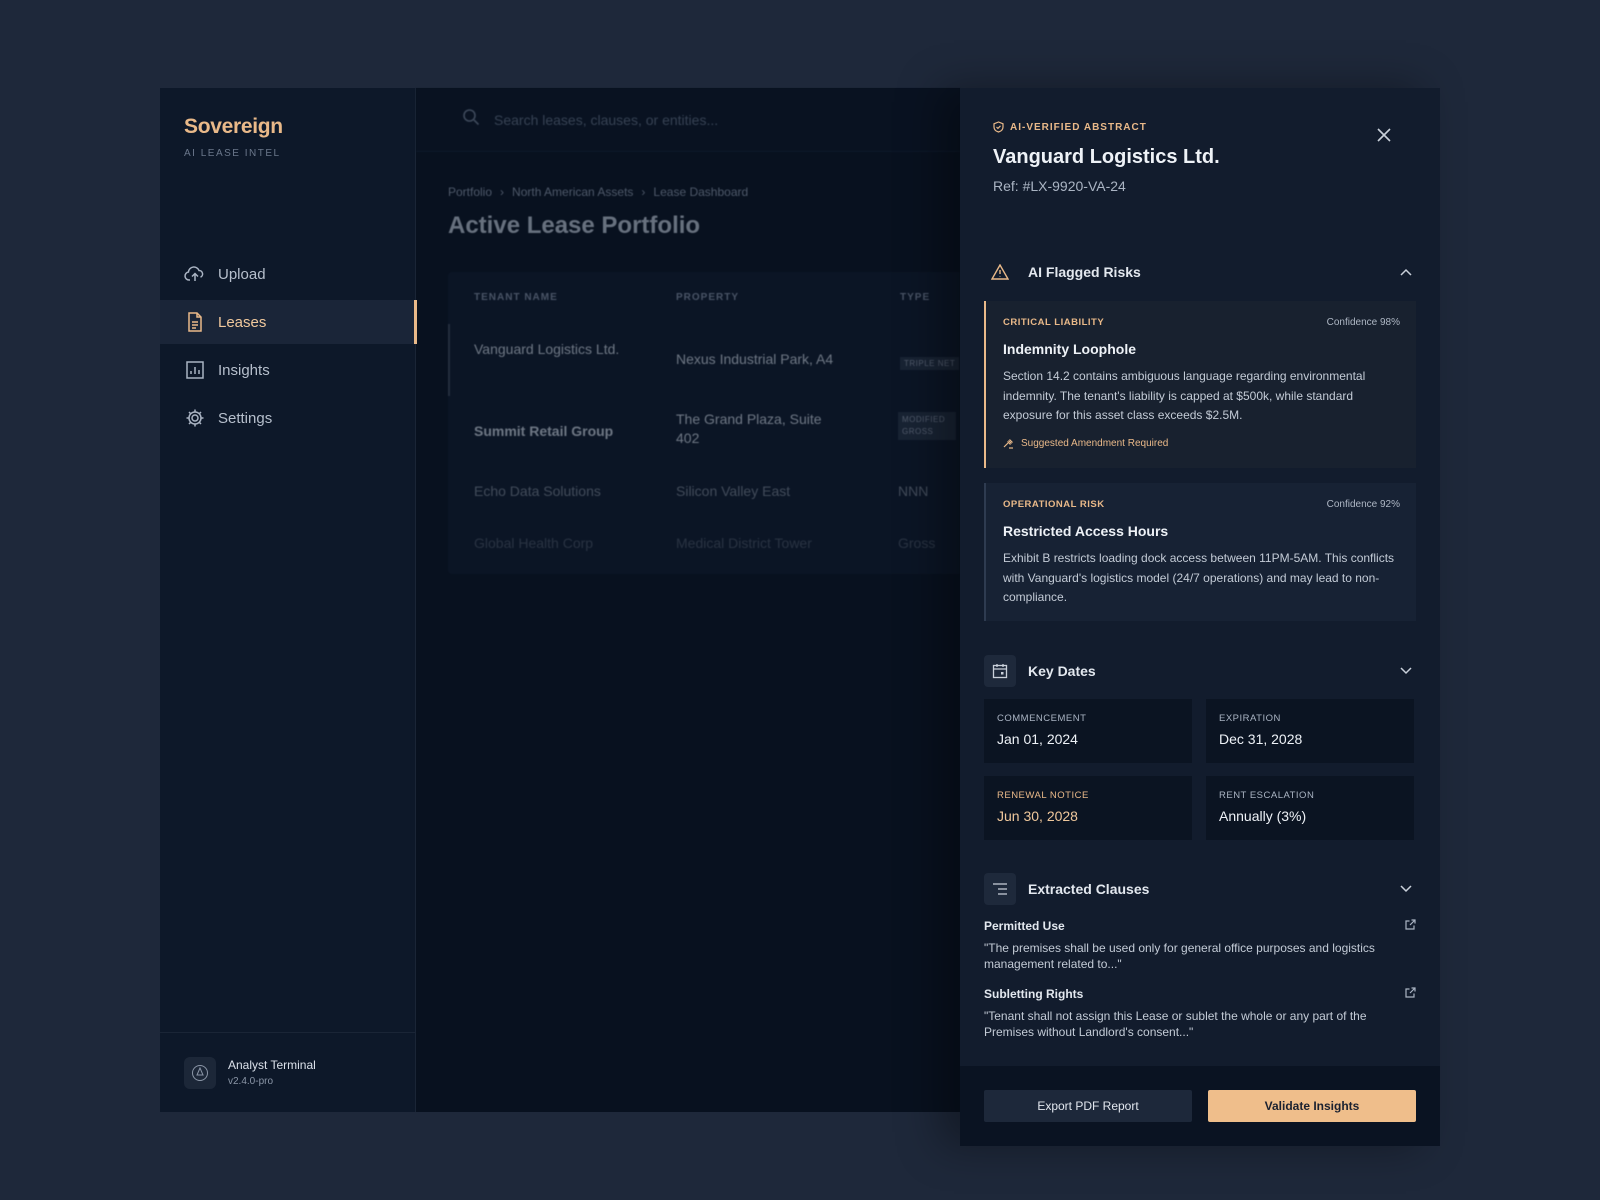 This screenshot has height=1200, width=1600. What do you see at coordinates (1054, 504) in the screenshot?
I see `risk-category: OPERATIONAL RISK` at bounding box center [1054, 504].